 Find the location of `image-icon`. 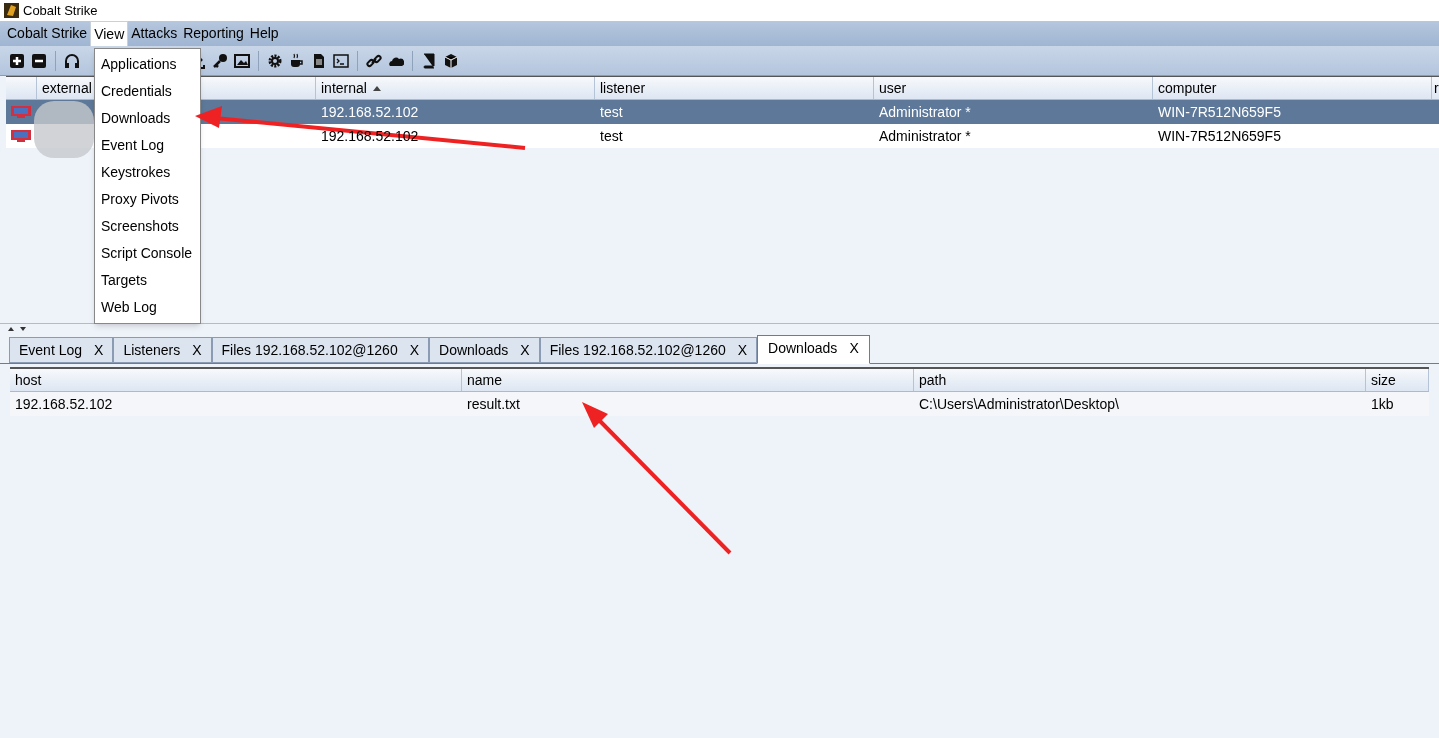

image-icon is located at coordinates (242, 60).